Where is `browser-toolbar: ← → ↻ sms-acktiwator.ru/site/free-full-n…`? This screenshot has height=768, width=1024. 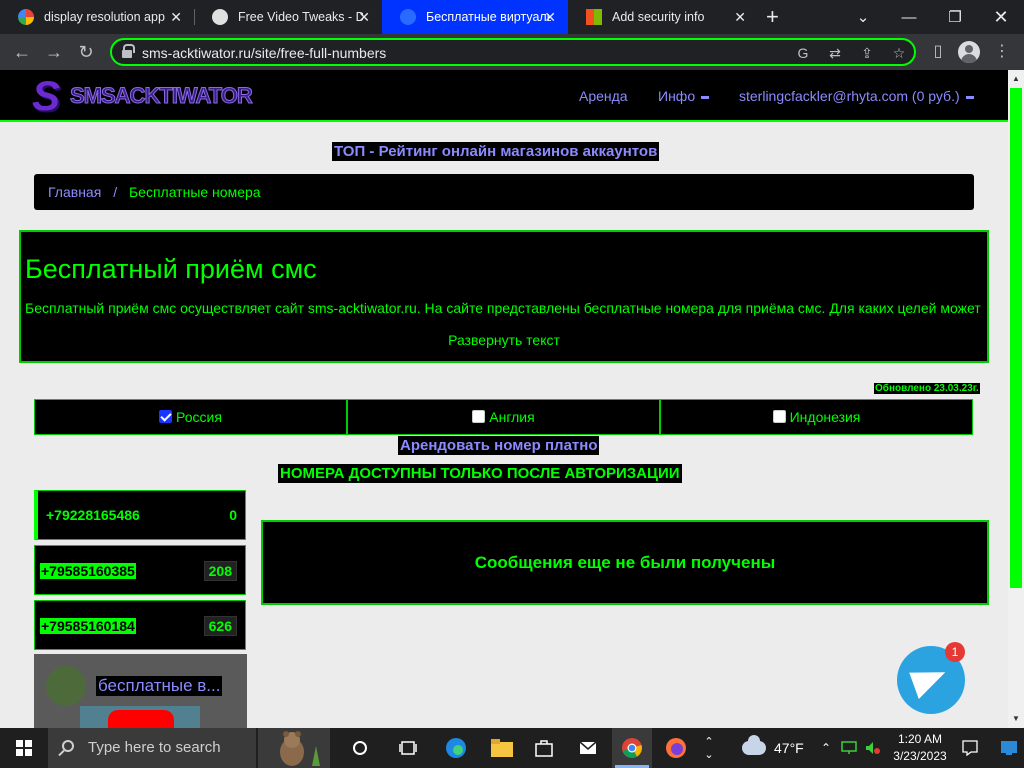 browser-toolbar: ← → ↻ sms-acktiwator.ru/site/free-full-n… is located at coordinates (512, 52).